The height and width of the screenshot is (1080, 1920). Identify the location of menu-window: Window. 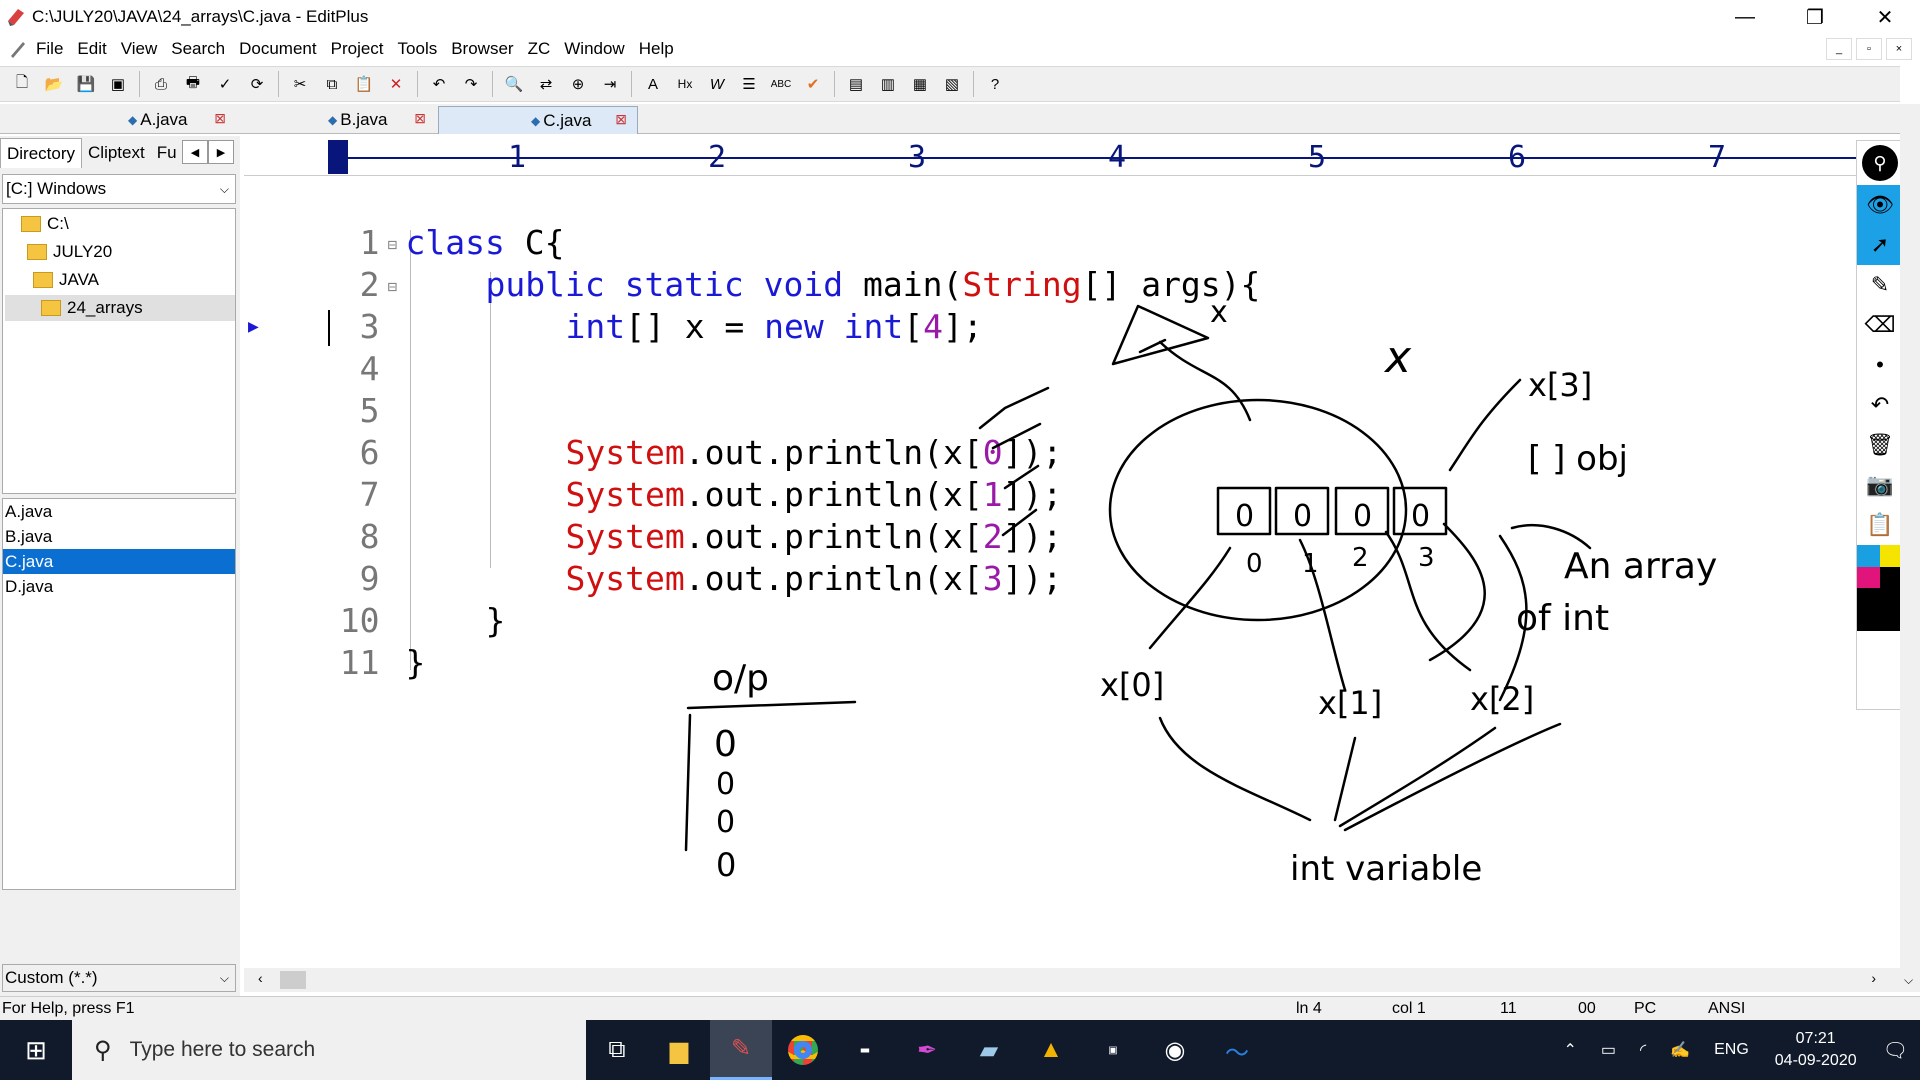
(594, 49).